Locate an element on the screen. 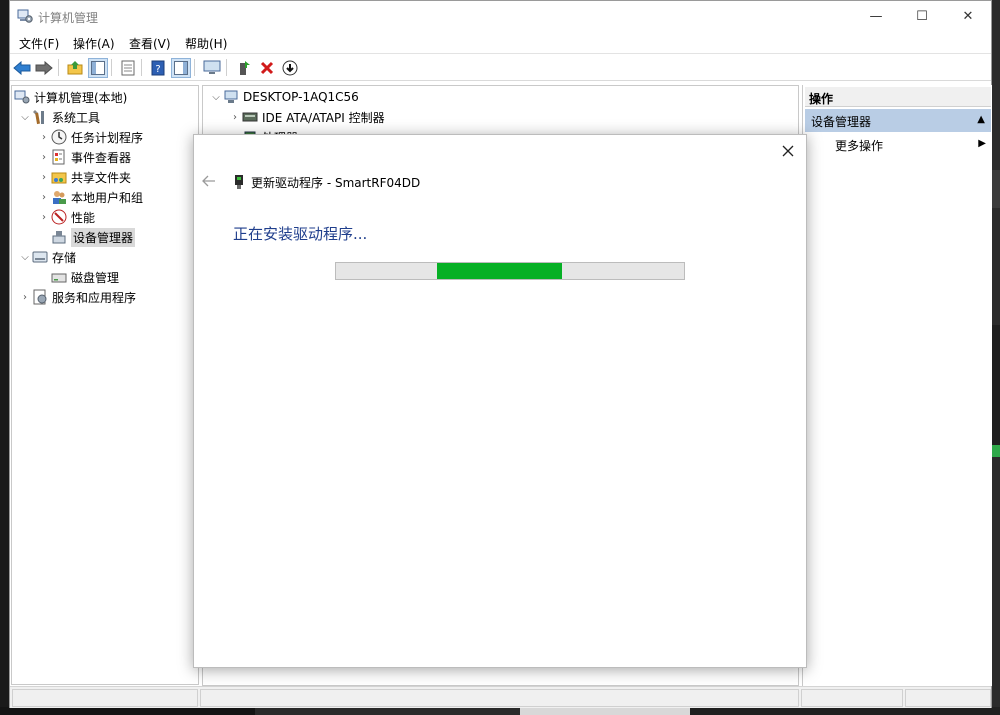  toolbar: ? is located at coordinates (500, 67).